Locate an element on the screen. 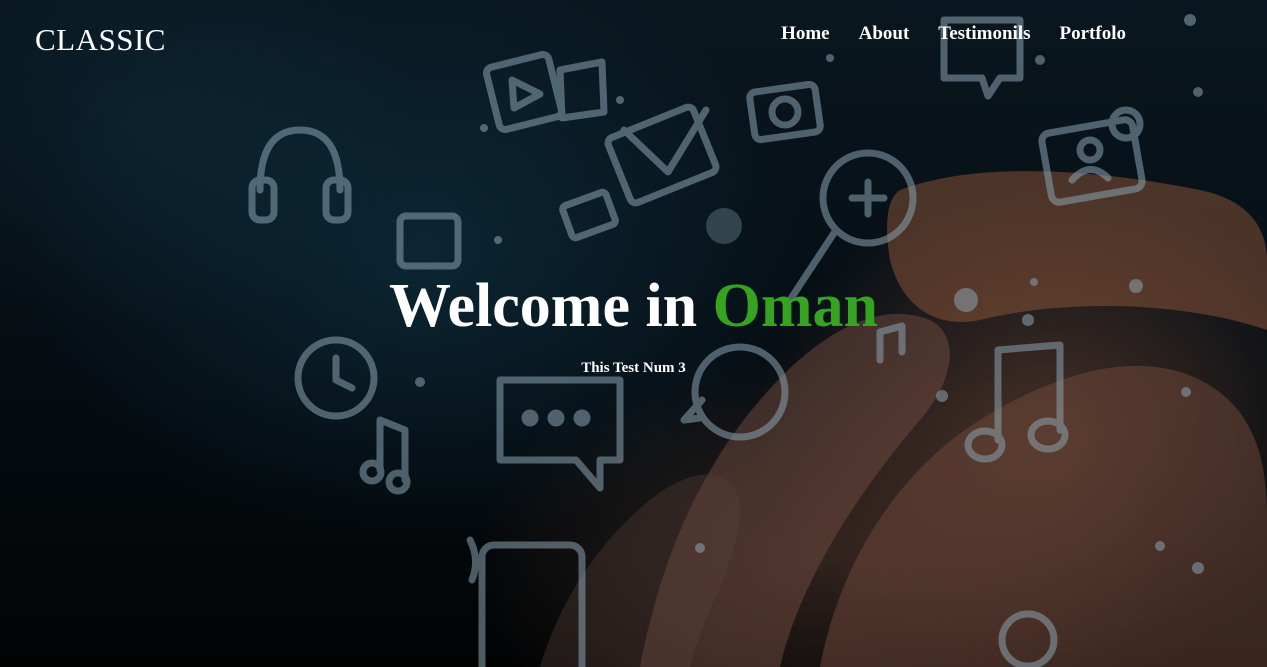 Image resolution: width=1267 pixels, height=667 pixels. nav-item-home: Home is located at coordinates (805, 34).